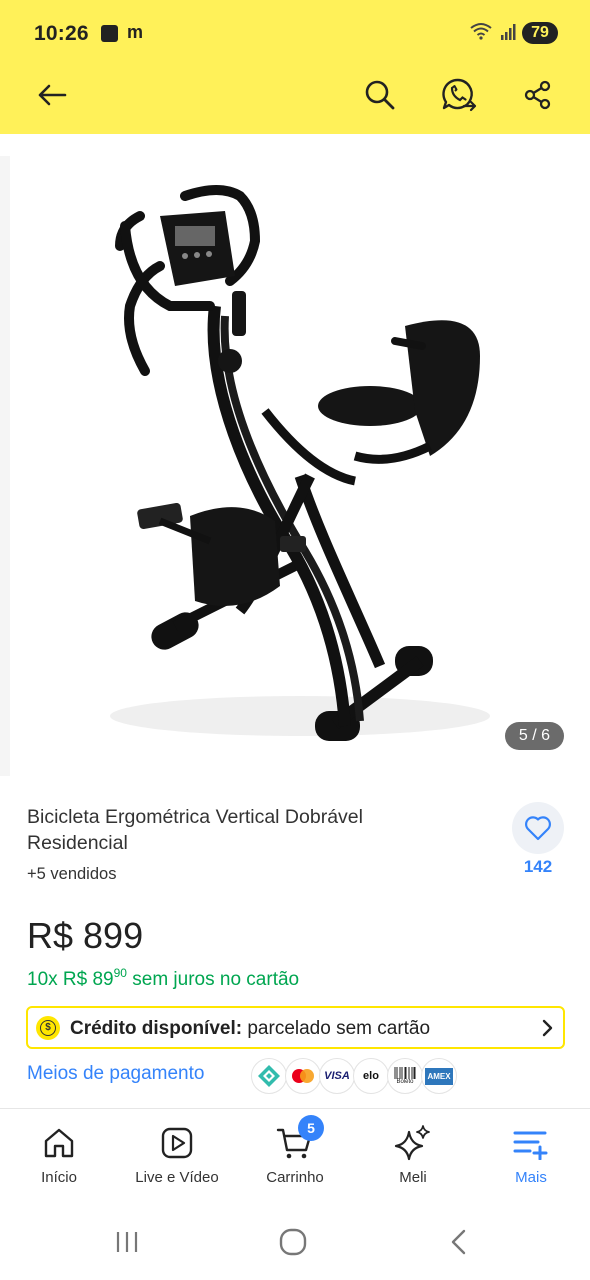  What do you see at coordinates (458, 1242) in the screenshot?
I see `back-nav-icon` at bounding box center [458, 1242].